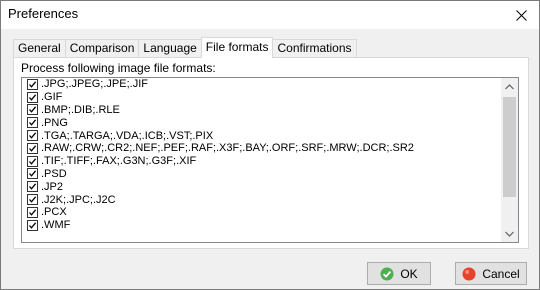 The image size is (540, 290). I want to click on vertical-scrollbar, so click(509, 160).